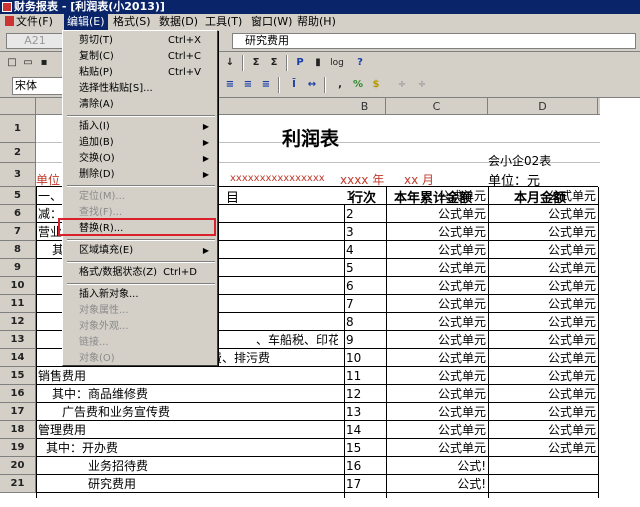 Image resolution: width=640 pixels, height=507 pixels. I want to click on new-file-icon: □, so click(12, 63).